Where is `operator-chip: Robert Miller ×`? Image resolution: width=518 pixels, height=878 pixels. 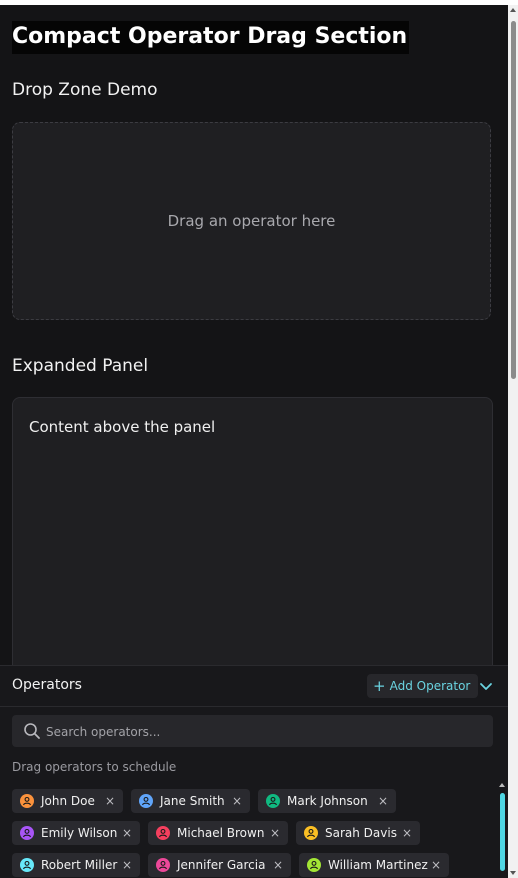
operator-chip: Robert Miller × is located at coordinates (76, 865).